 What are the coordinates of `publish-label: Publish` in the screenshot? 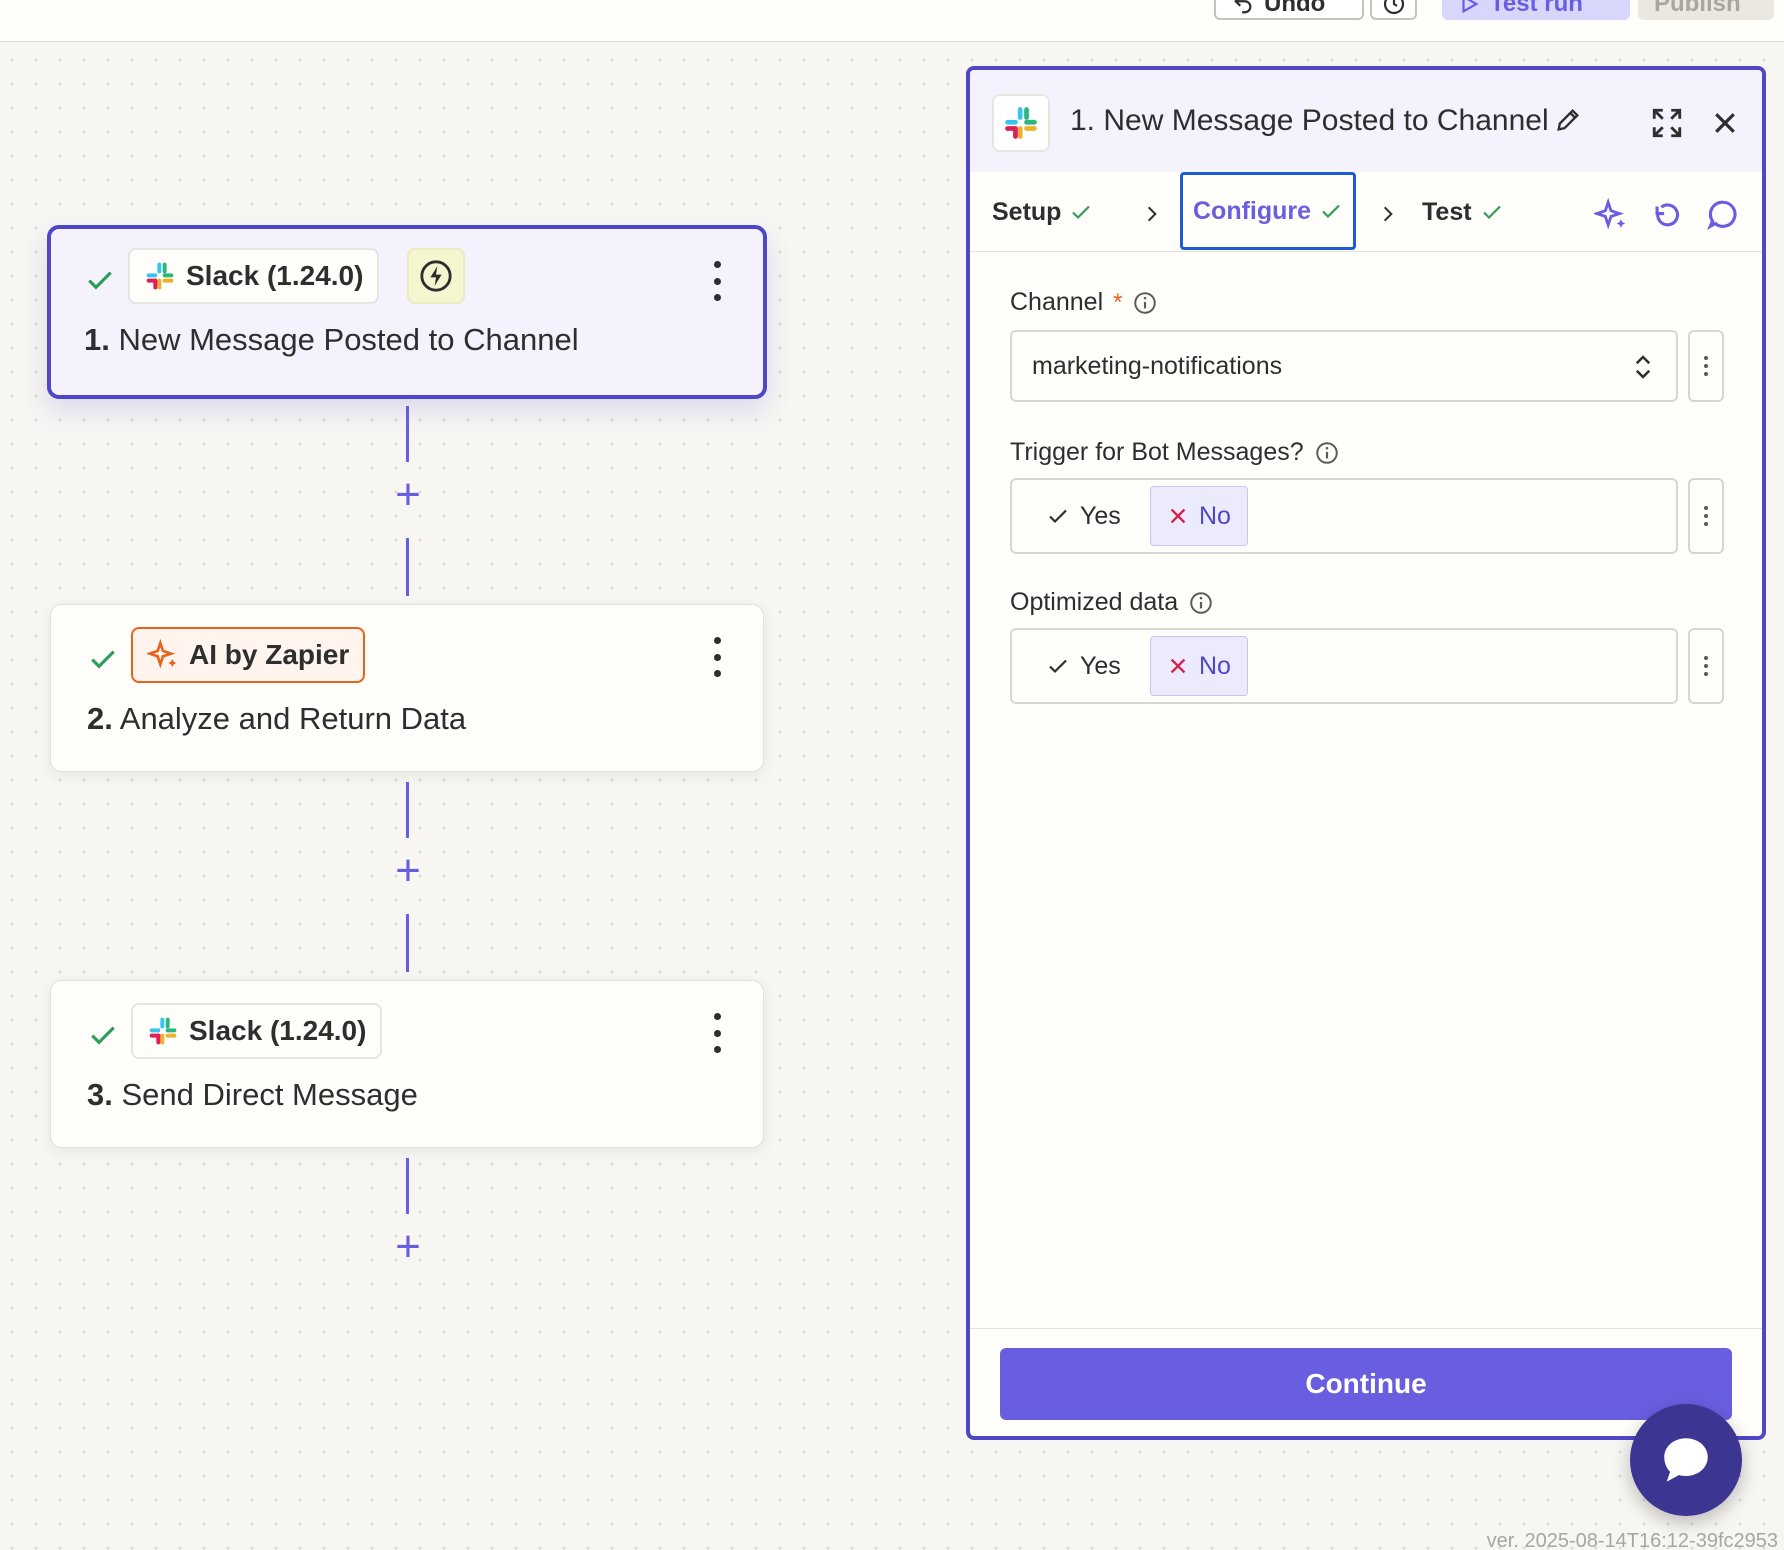 It's located at (1697, 8).